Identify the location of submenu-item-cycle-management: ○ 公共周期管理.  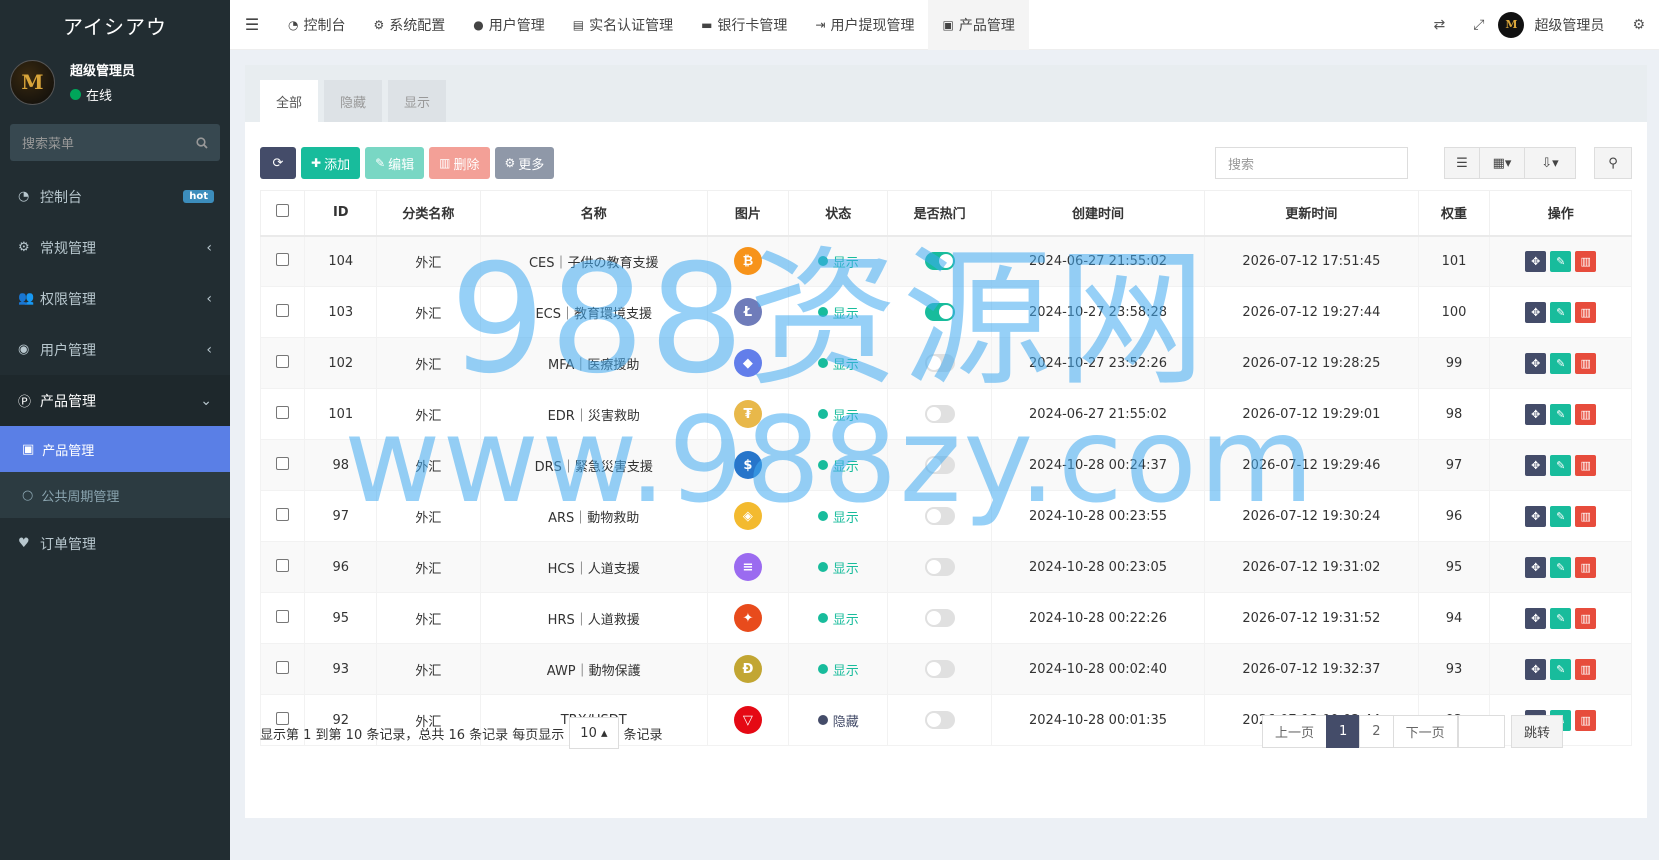
(115, 495).